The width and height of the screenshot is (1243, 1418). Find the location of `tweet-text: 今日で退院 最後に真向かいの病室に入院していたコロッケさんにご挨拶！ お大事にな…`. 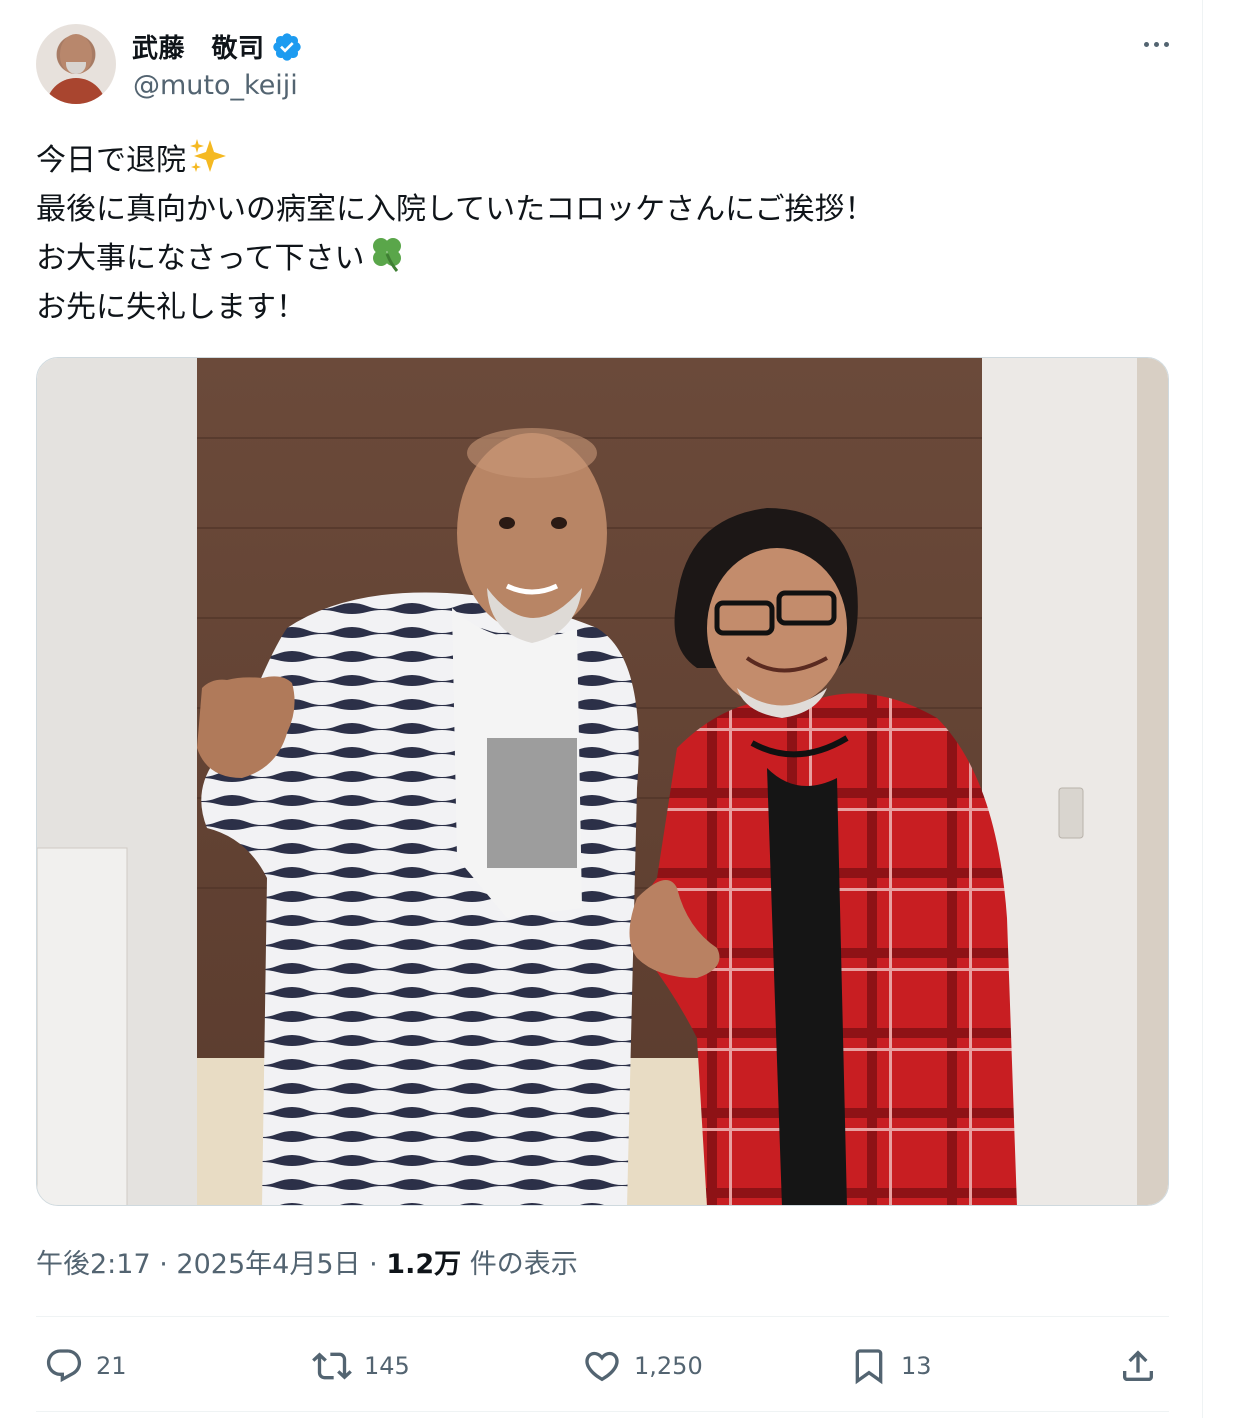

tweet-text: 今日で退院 最後に真向かいの病室に入院していたコロッケさんにご挨拶！ お大事にな… is located at coordinates (606, 234).